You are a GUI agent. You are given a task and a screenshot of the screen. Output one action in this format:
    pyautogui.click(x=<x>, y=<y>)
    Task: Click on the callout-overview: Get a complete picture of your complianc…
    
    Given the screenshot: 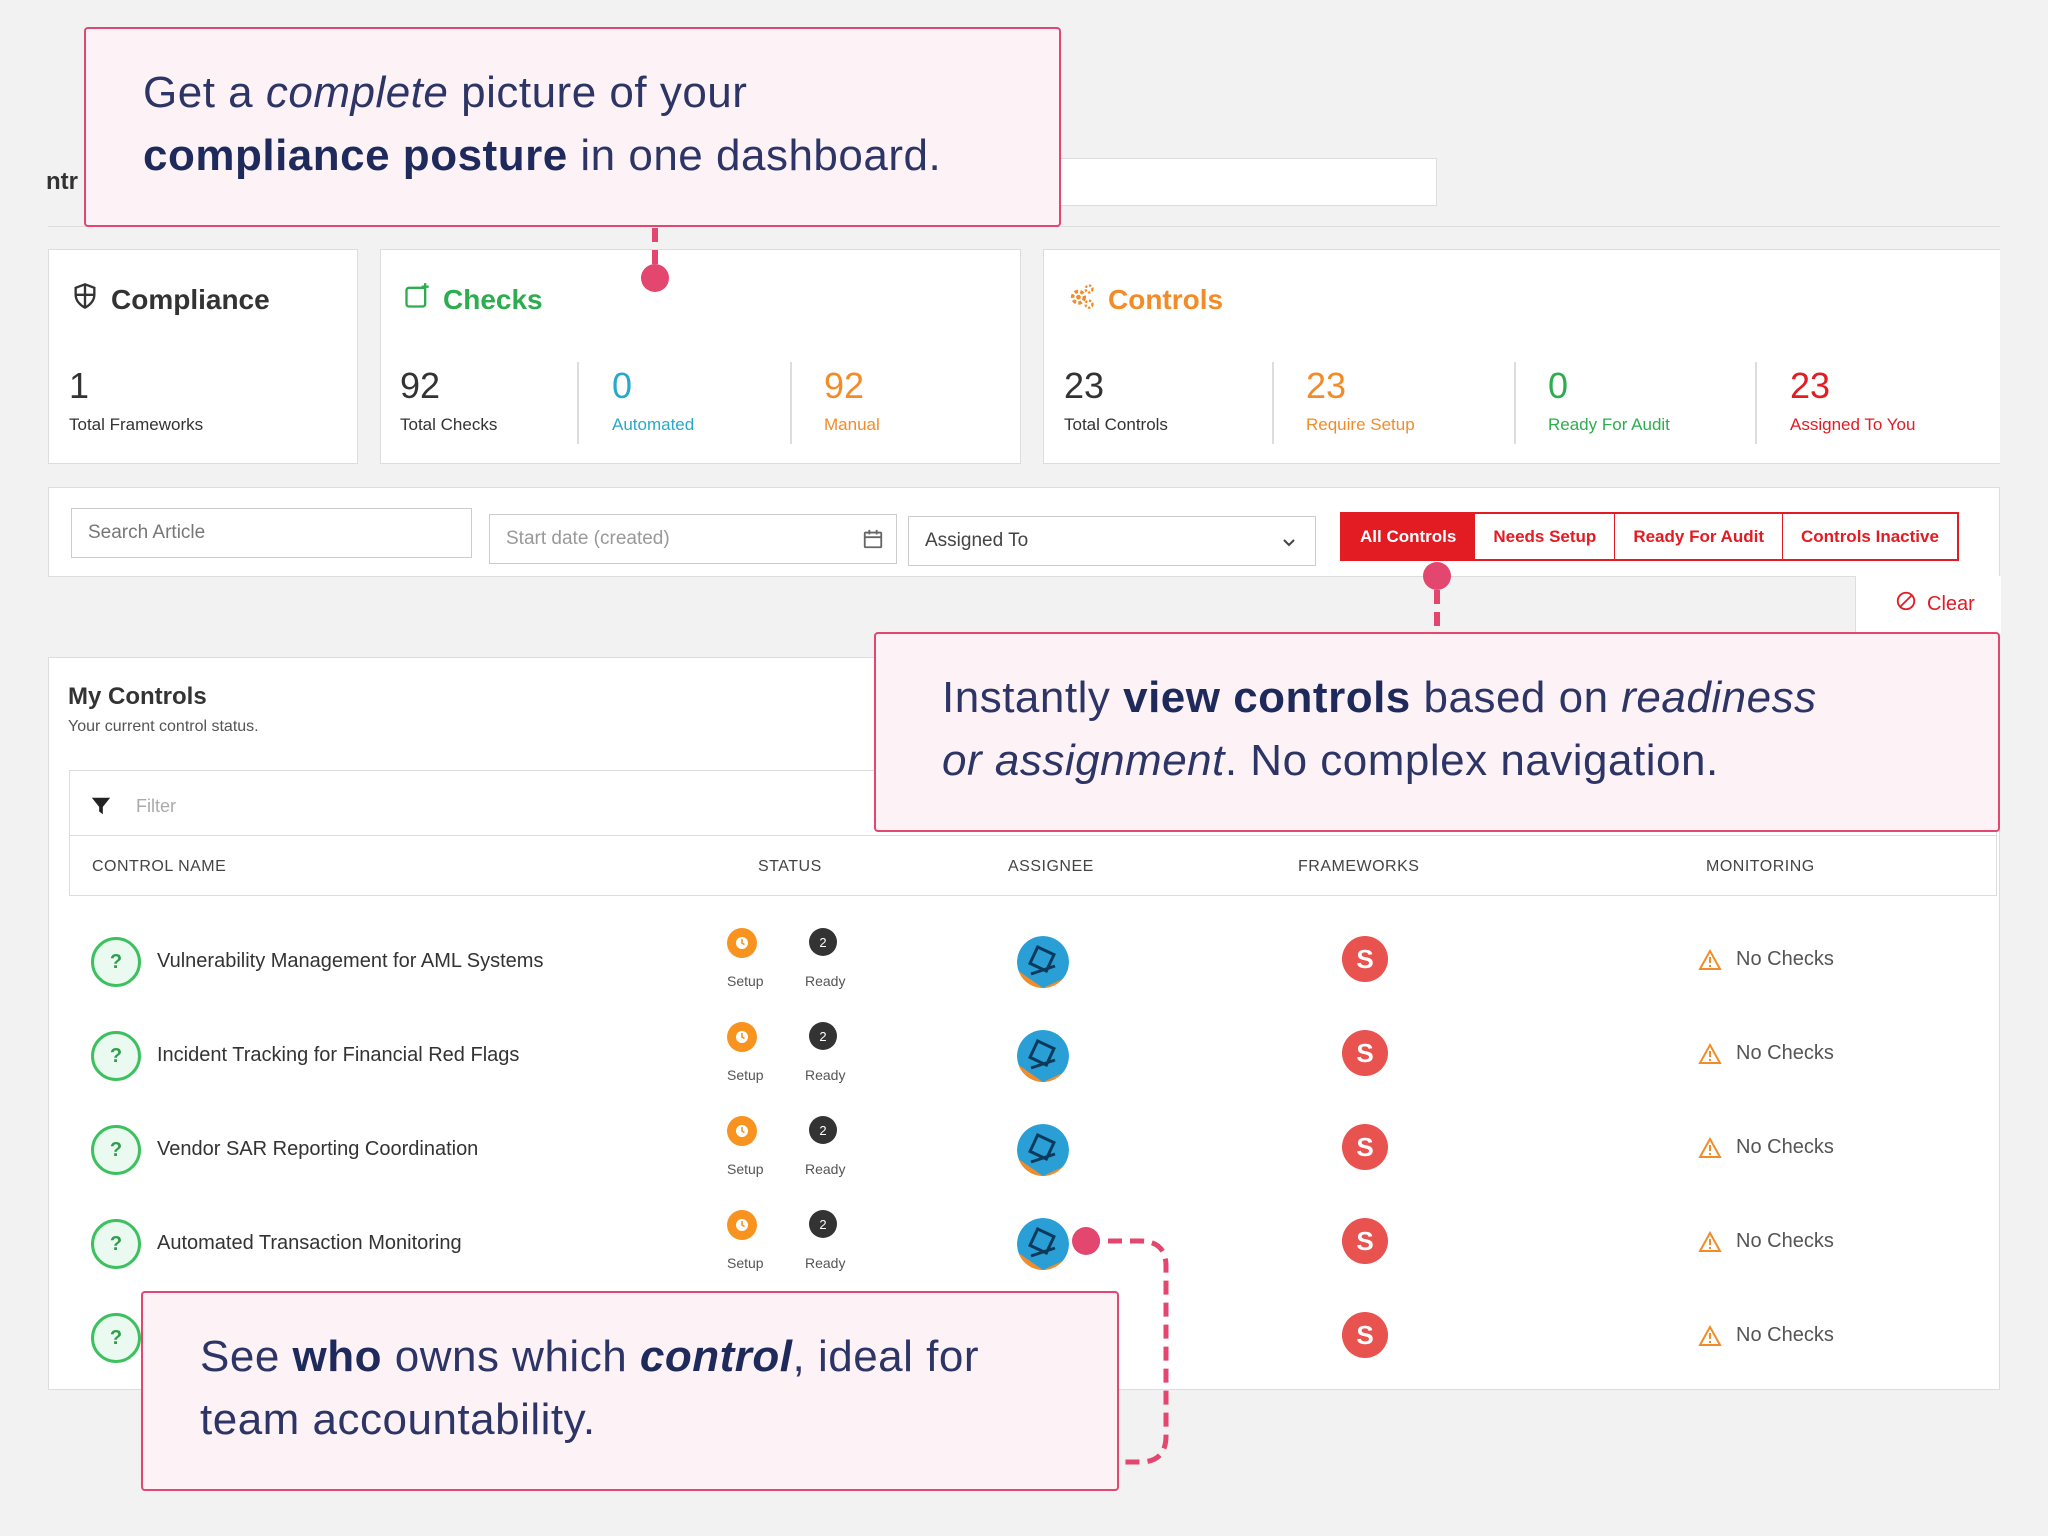 What is the action you would take?
    pyautogui.click(x=572, y=127)
    